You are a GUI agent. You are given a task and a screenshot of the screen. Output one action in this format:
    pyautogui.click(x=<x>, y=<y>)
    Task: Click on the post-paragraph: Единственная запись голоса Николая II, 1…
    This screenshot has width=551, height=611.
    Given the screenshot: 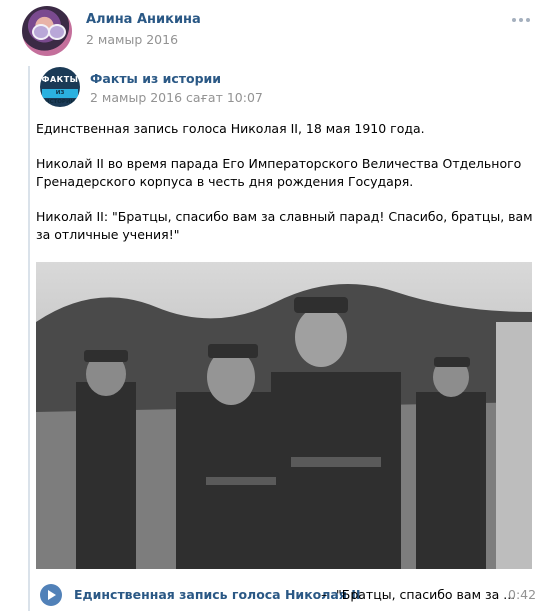 What is the action you would take?
    pyautogui.click(x=230, y=128)
    